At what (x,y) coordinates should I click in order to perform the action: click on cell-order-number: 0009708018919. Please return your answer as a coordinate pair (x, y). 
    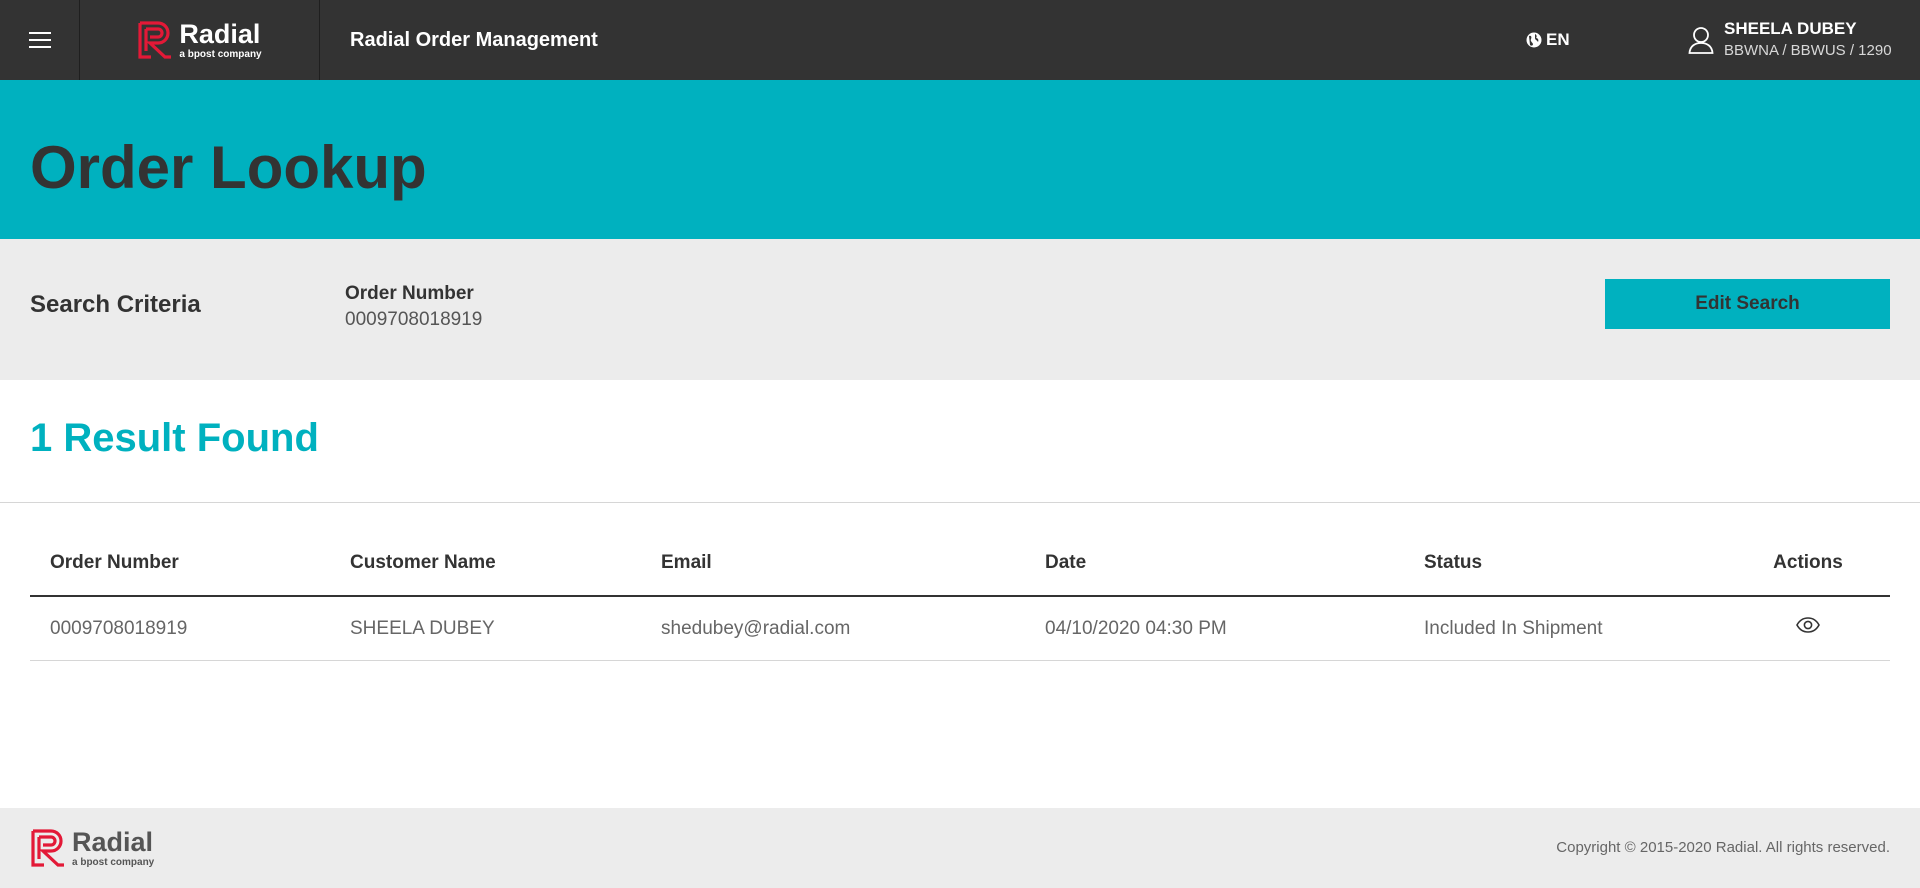
    Looking at the image, I should click on (180, 628).